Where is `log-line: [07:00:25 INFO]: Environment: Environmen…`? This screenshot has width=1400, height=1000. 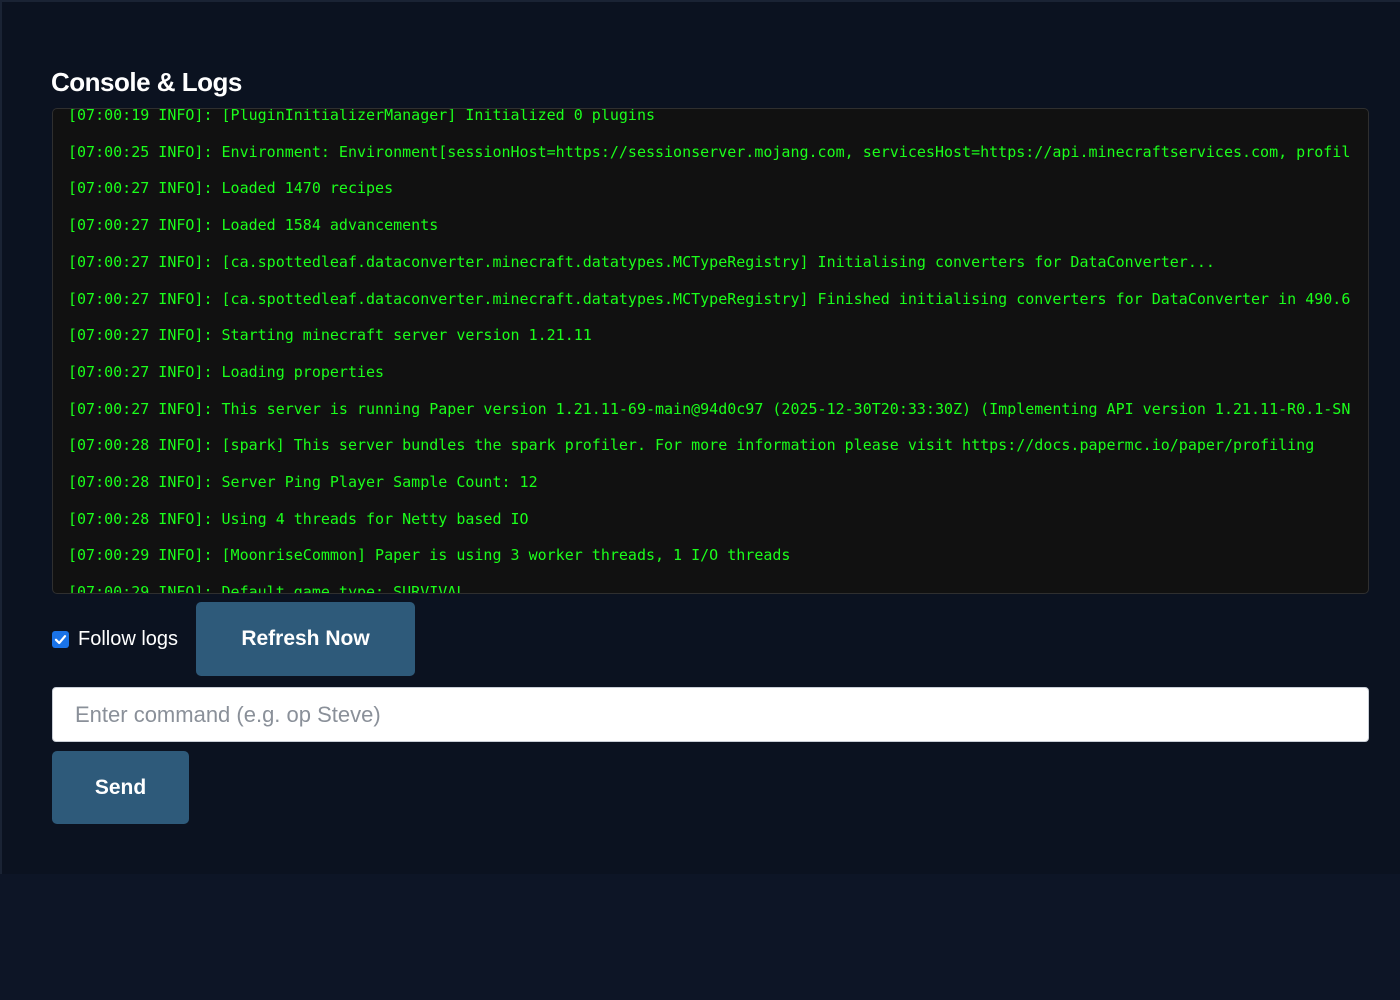 log-line: [07:00:25 INFO]: Environment: Environmen… is located at coordinates (709, 151).